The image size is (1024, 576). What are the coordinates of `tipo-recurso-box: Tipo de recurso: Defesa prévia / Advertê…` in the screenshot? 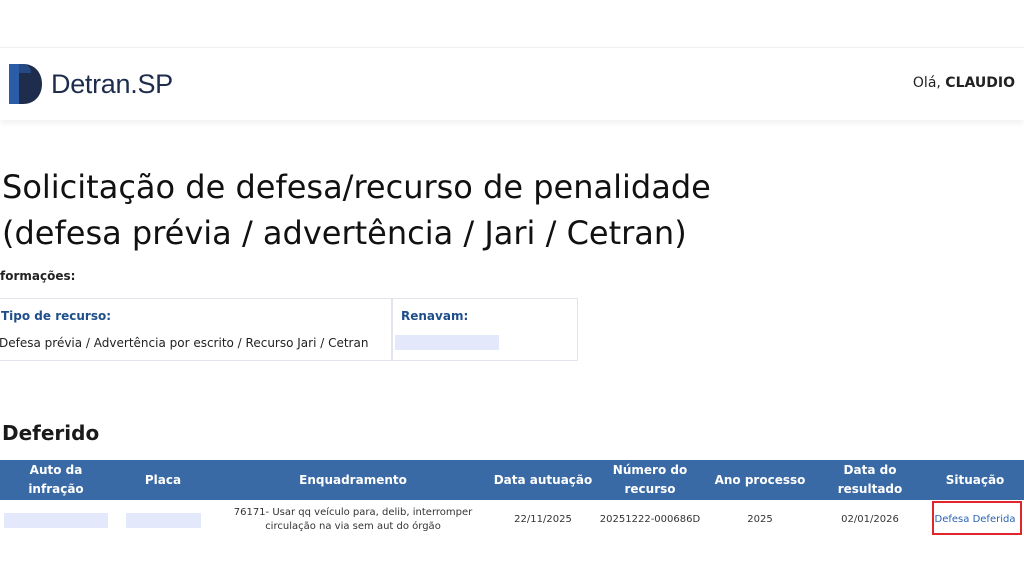 It's located at (196, 329).